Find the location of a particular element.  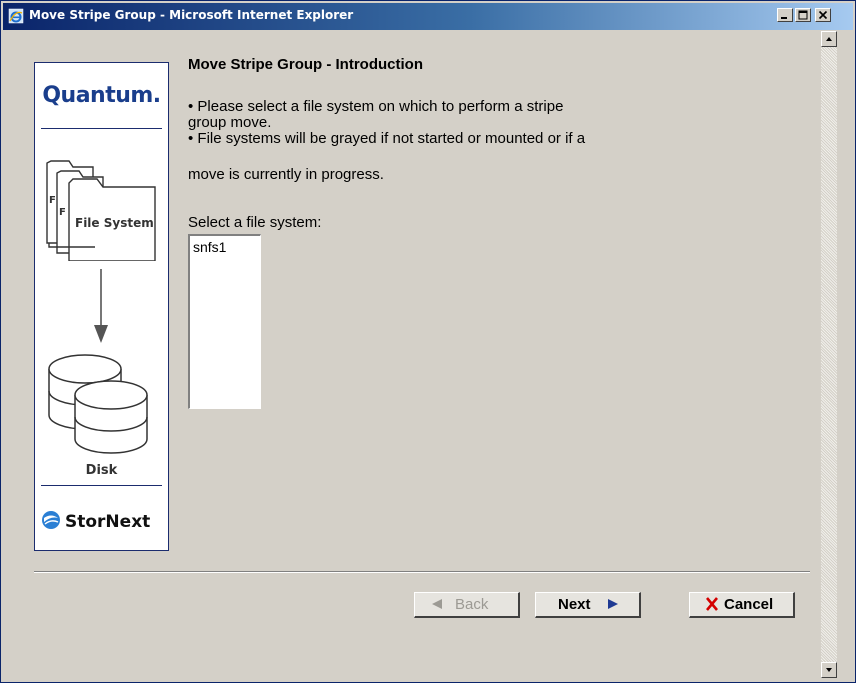

quantum-logo: Quantum. is located at coordinates (101, 95).